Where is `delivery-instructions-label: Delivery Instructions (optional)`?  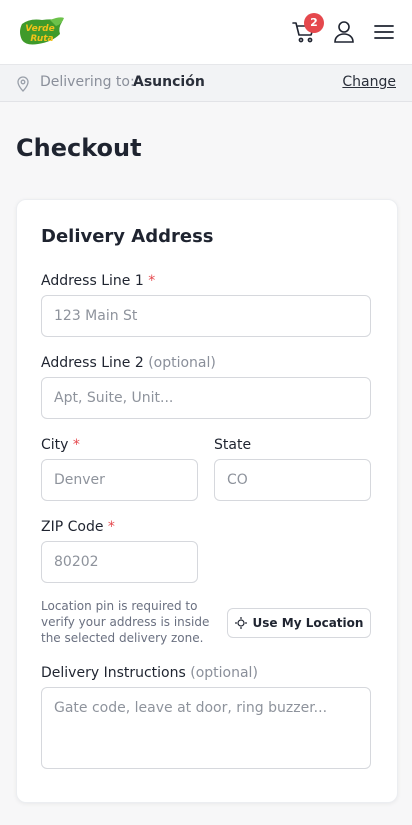 delivery-instructions-label: Delivery Instructions (optional) is located at coordinates (149, 673).